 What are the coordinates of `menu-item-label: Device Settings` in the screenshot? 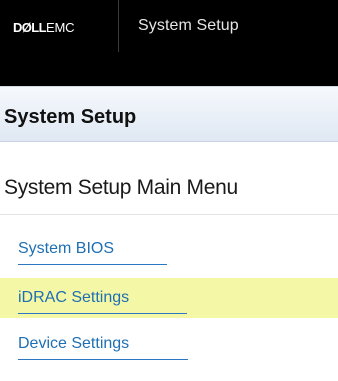 It's located at (74, 343).